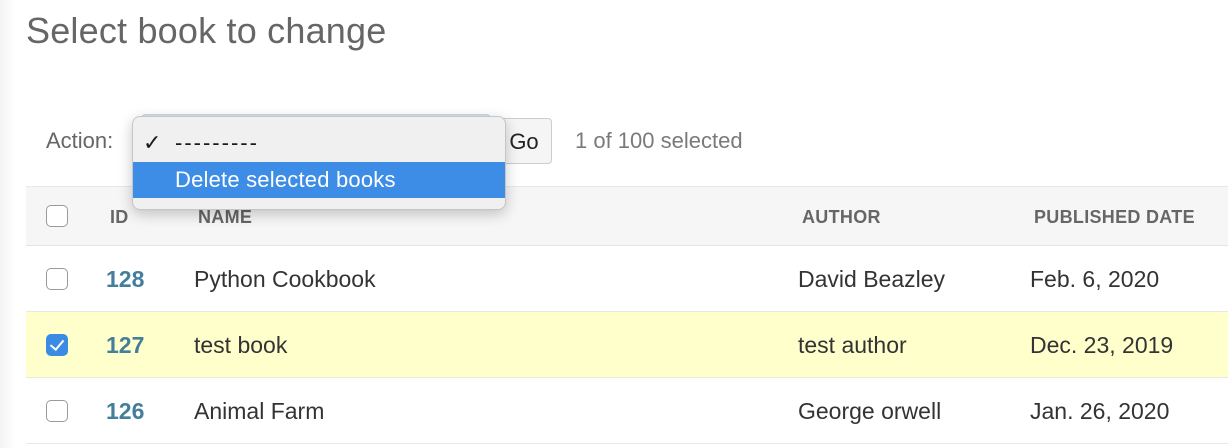 Image resolution: width=1228 pixels, height=448 pixels. I want to click on book-author: test author, so click(852, 345).